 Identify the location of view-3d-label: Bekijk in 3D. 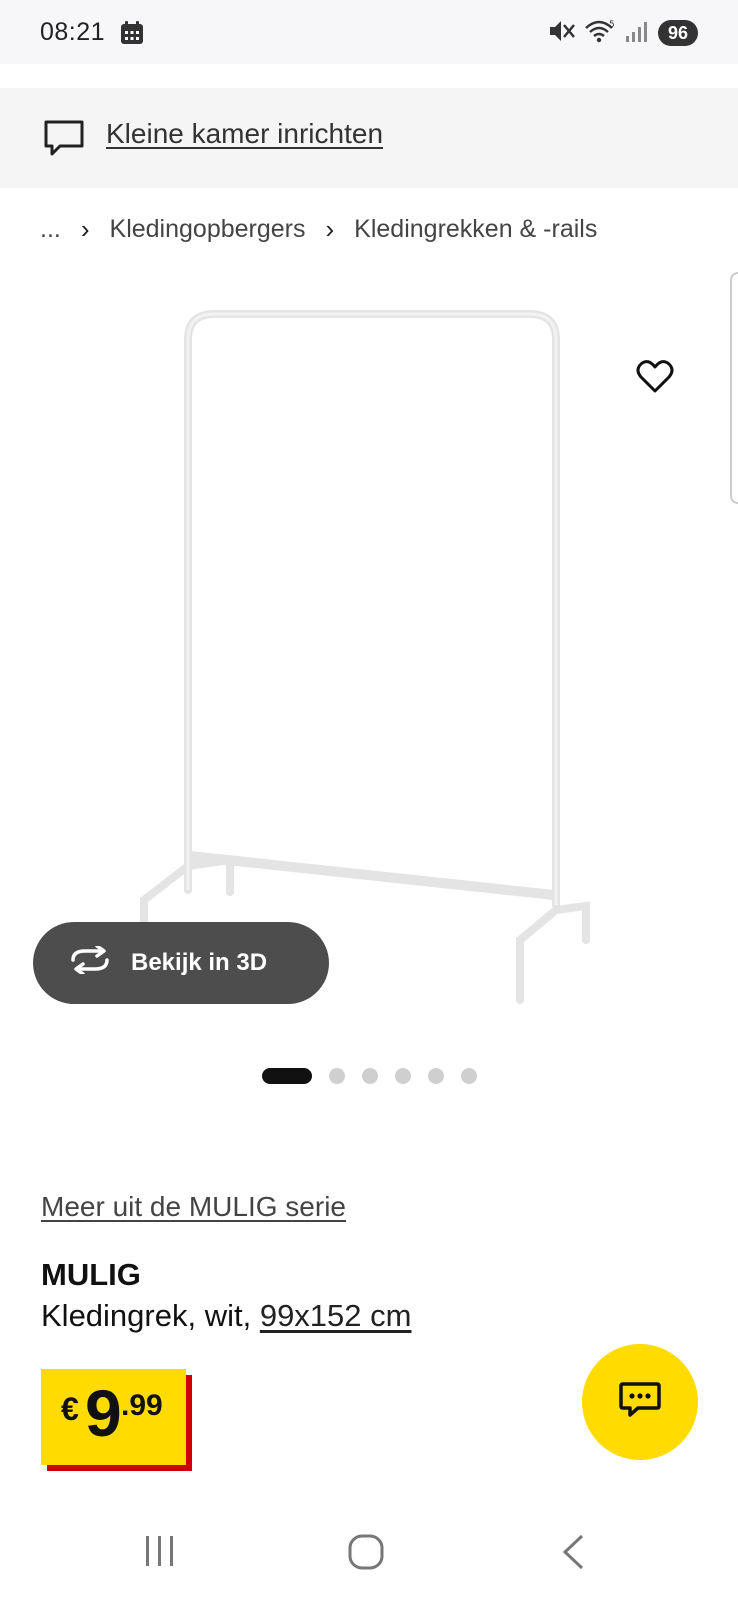
(199, 962).